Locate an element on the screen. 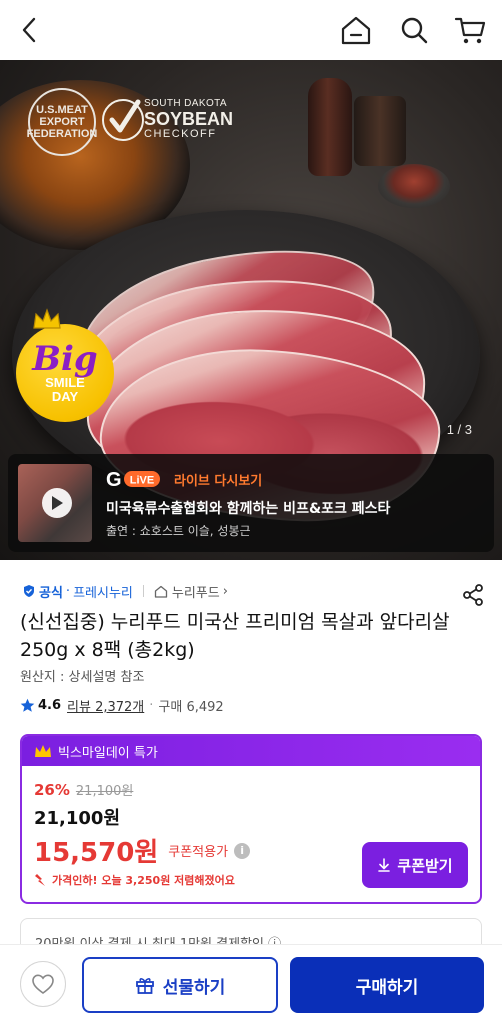 Image resolution: width=502 pixels, height=1024 pixels. jar-image is located at coordinates (380, 131).